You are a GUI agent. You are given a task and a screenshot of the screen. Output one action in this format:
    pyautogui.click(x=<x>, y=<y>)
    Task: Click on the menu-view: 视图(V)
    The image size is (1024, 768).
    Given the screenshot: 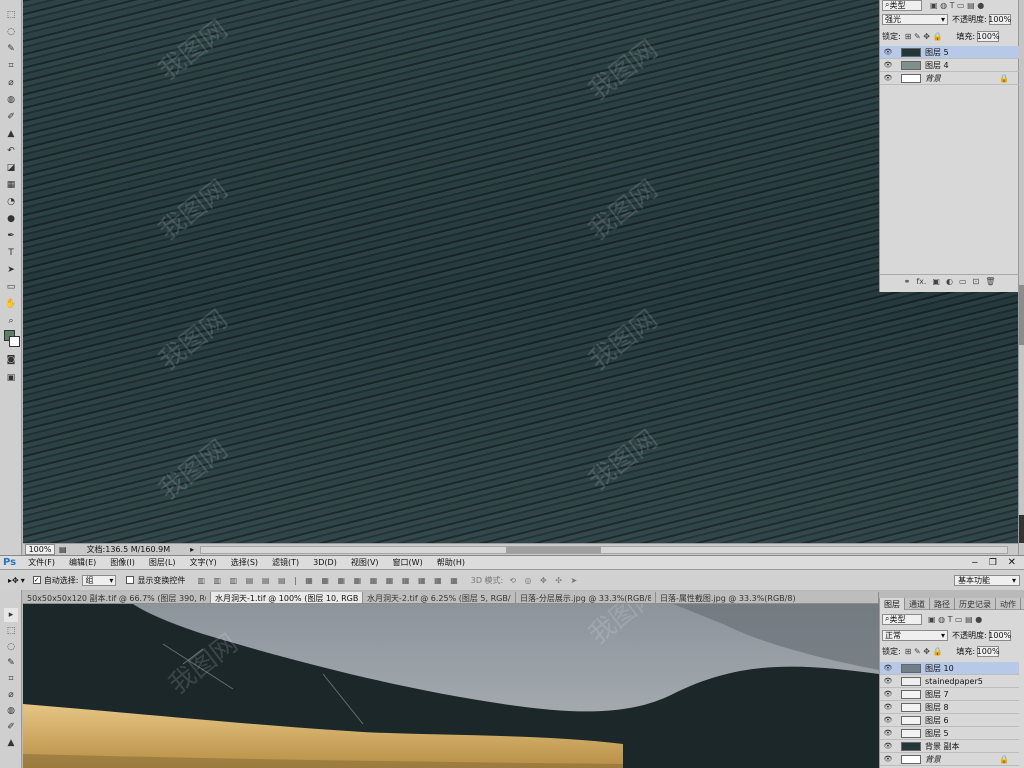 What is the action you would take?
    pyautogui.click(x=365, y=562)
    